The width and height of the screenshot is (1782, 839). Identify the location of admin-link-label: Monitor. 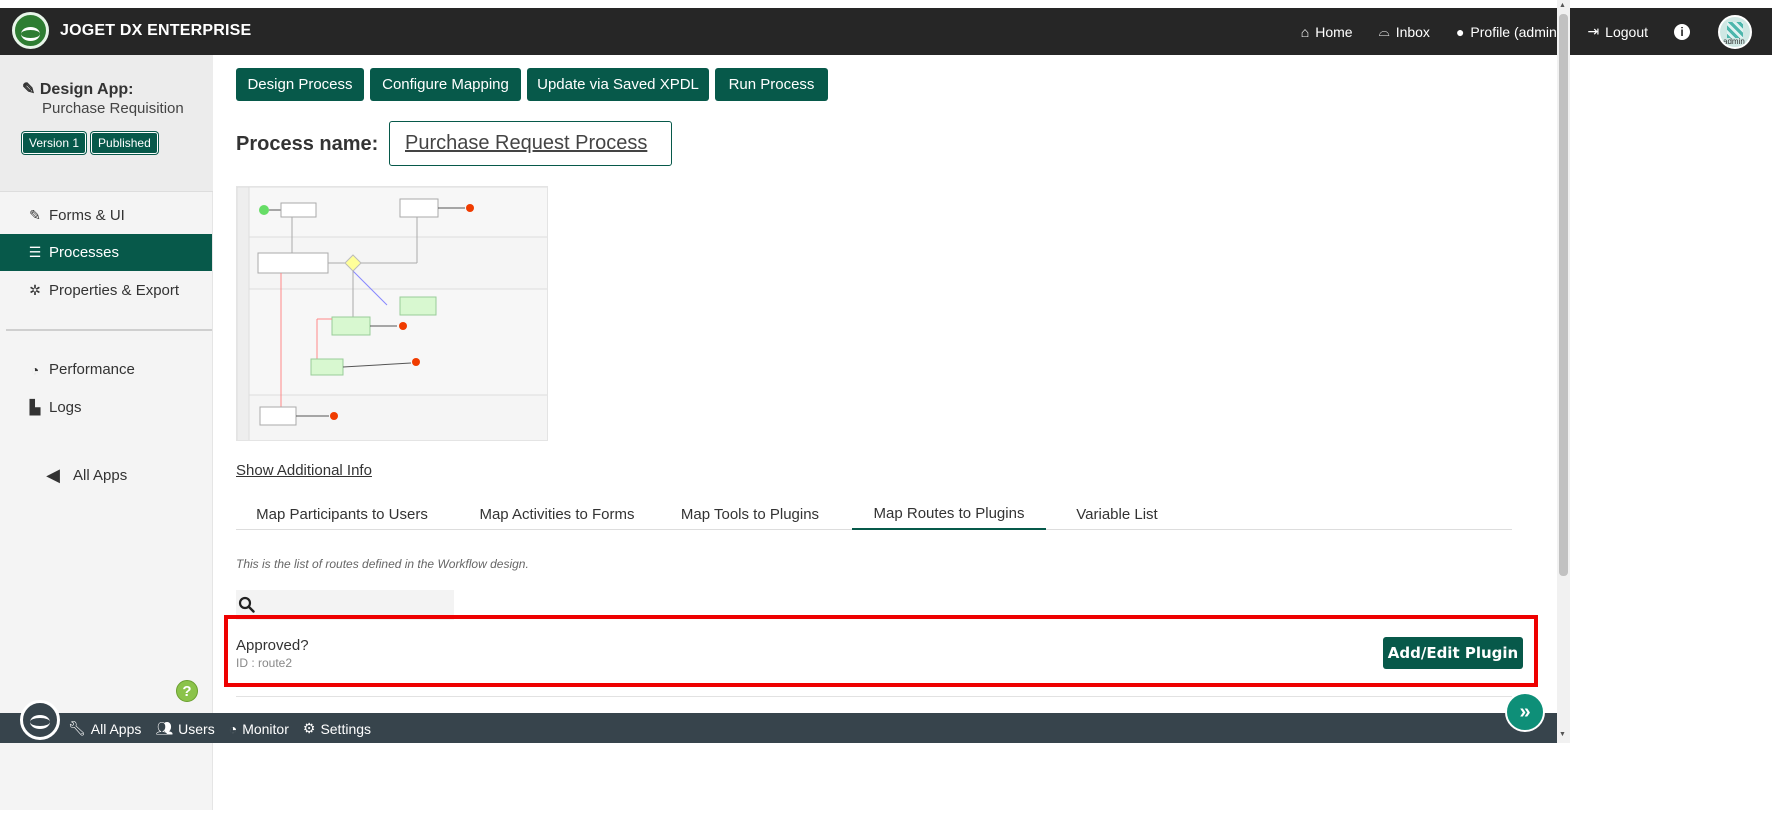
(265, 728).